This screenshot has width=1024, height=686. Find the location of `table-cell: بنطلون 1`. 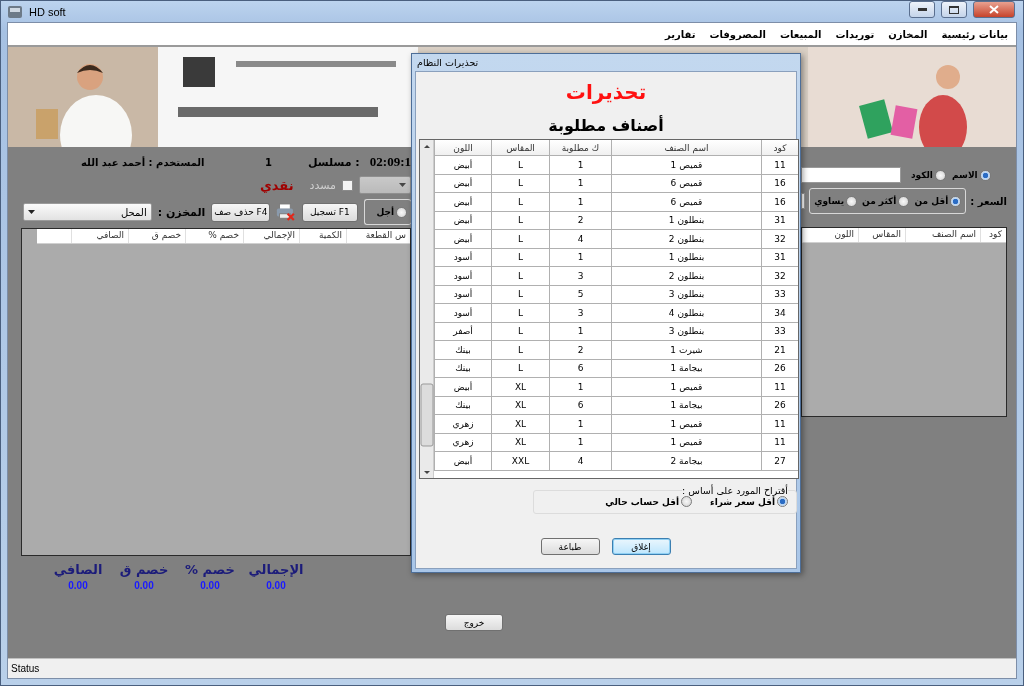

table-cell: بنطلون 1 is located at coordinates (686, 257).